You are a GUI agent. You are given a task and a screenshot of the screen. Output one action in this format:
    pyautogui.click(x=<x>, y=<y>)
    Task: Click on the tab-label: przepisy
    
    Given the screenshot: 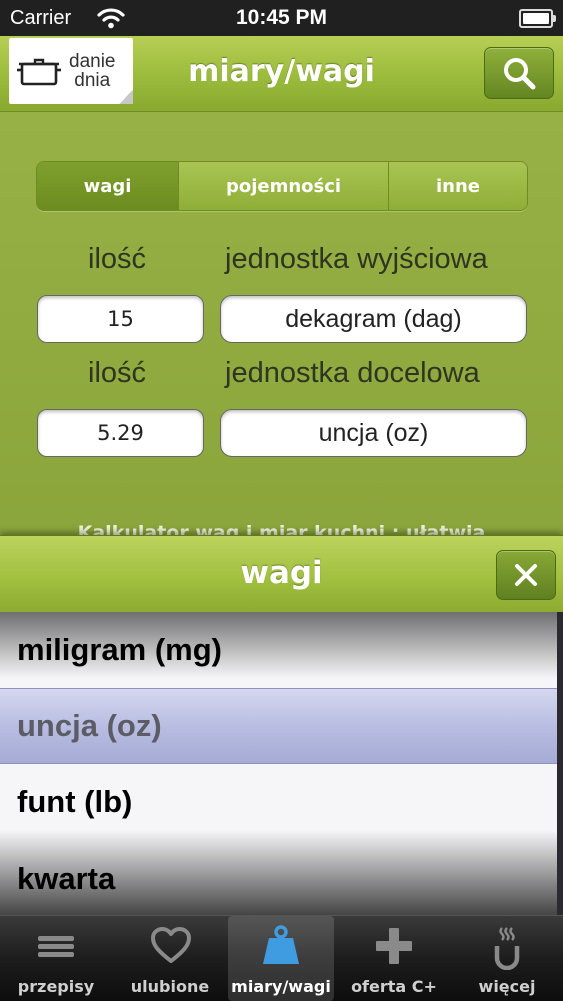 What is the action you would take?
    pyautogui.click(x=56, y=986)
    